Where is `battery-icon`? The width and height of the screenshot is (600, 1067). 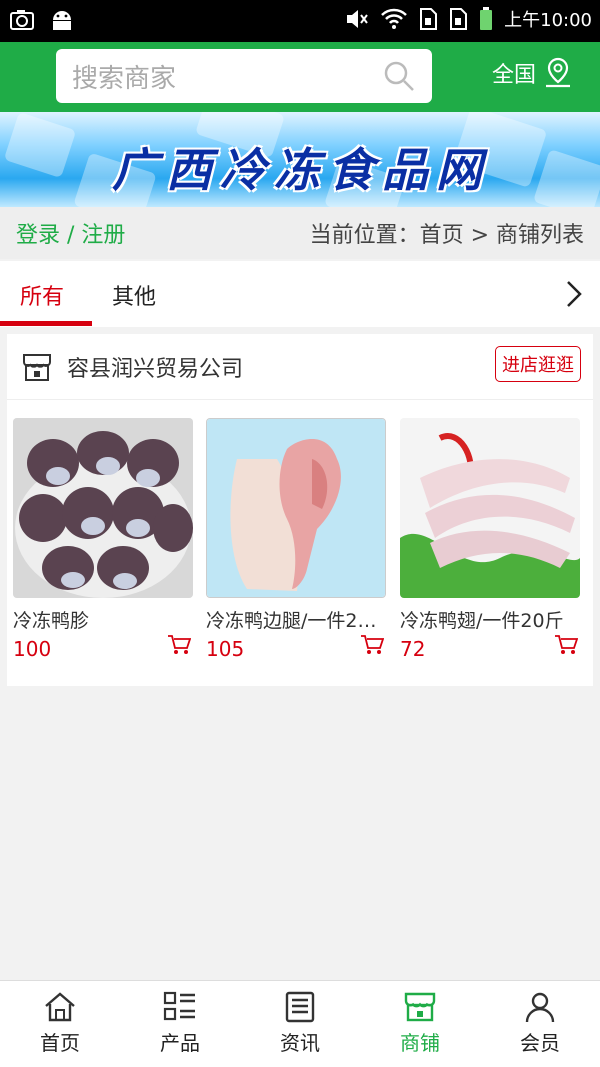 battery-icon is located at coordinates (486, 18).